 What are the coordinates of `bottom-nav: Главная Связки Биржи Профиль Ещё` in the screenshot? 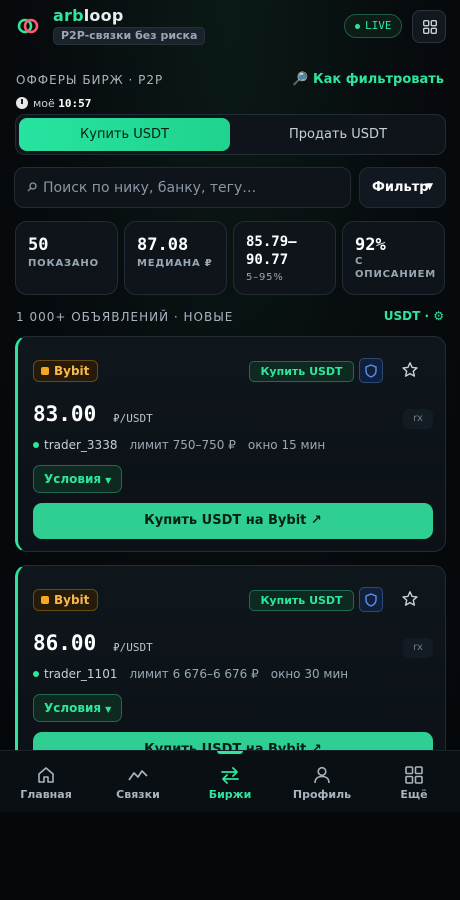 It's located at (230, 781).